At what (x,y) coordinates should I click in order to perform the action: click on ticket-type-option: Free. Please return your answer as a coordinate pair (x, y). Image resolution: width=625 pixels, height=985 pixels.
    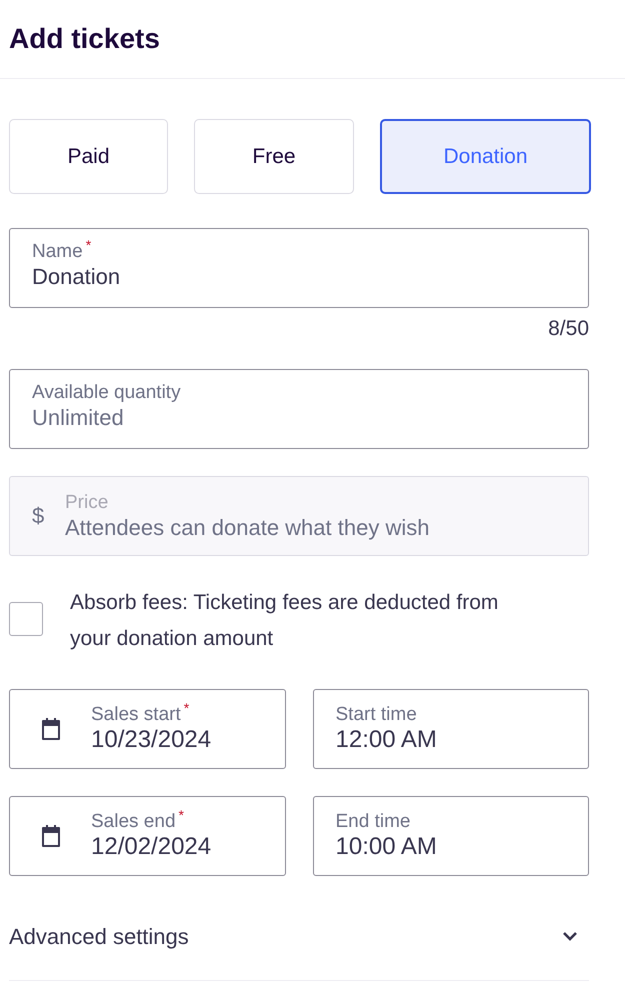
    Looking at the image, I should click on (274, 156).